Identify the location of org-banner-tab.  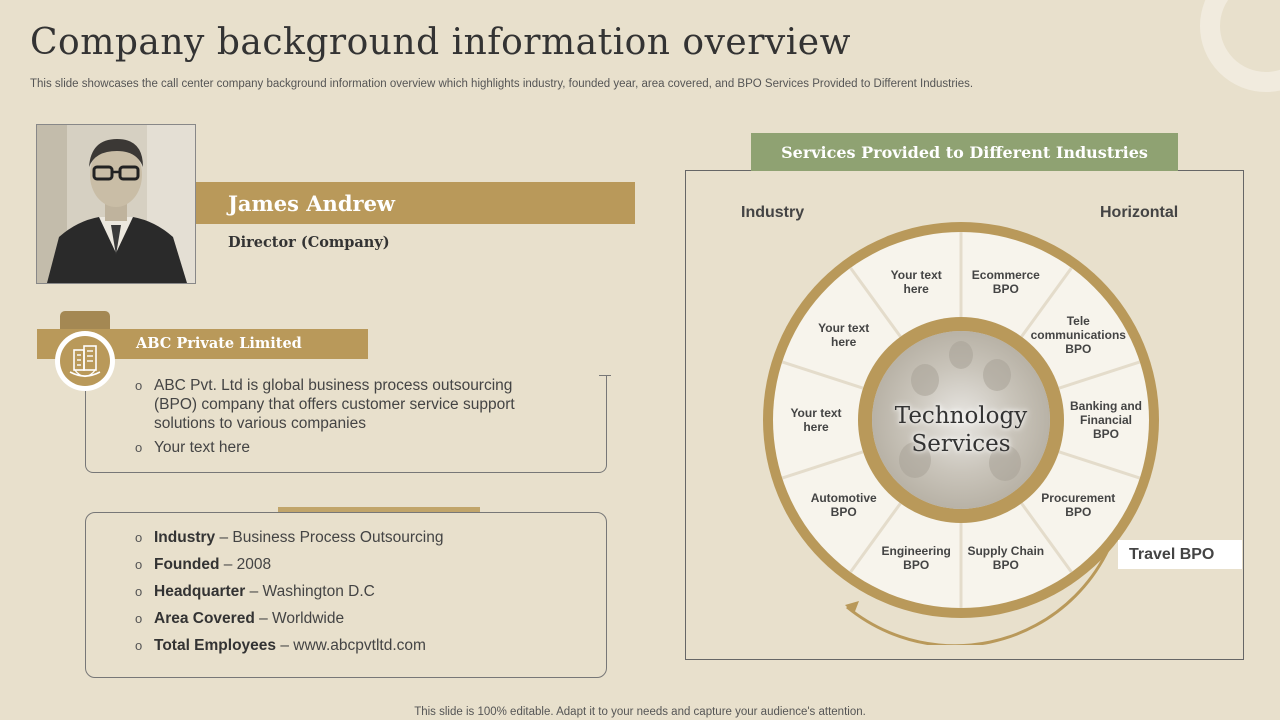
(85, 321).